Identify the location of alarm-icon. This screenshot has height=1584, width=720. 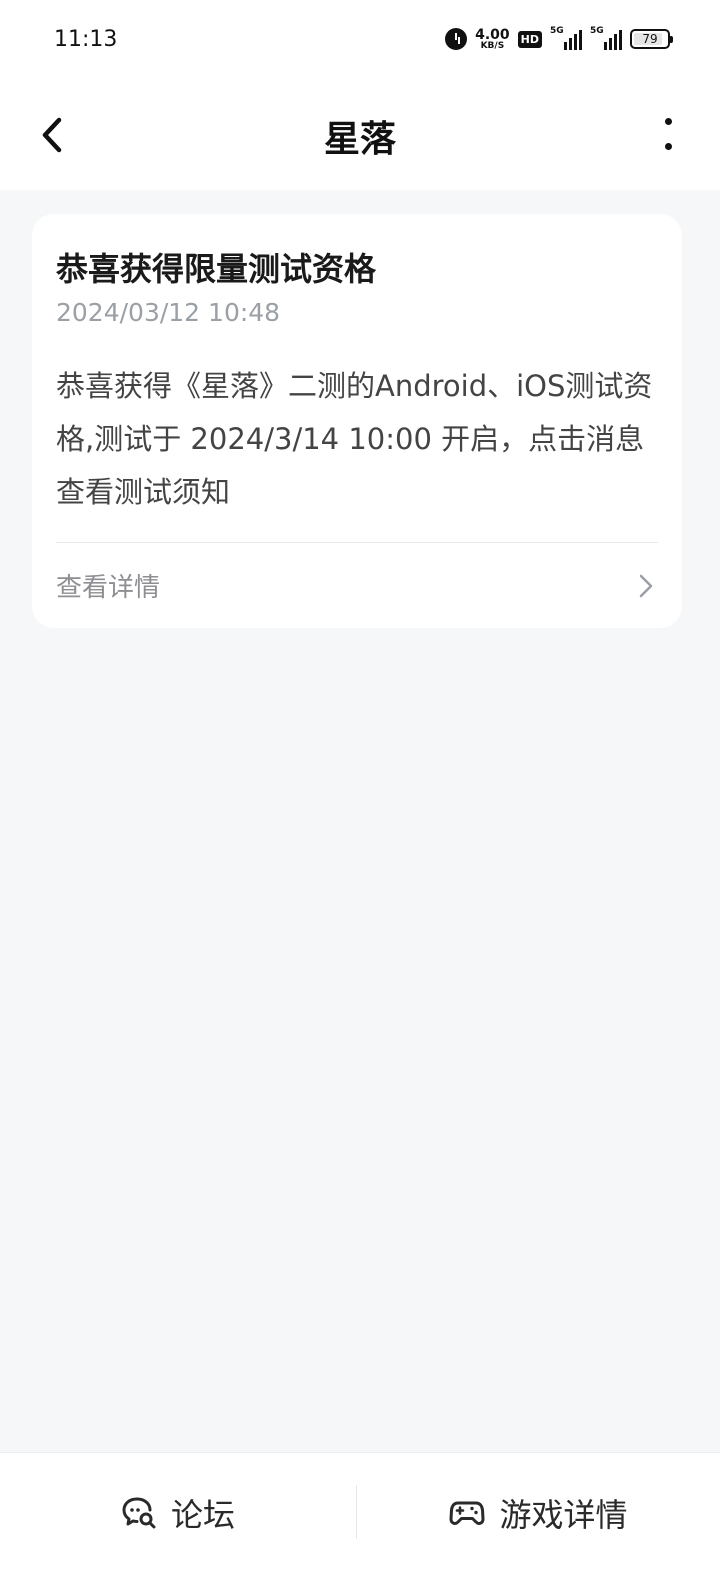
(456, 39).